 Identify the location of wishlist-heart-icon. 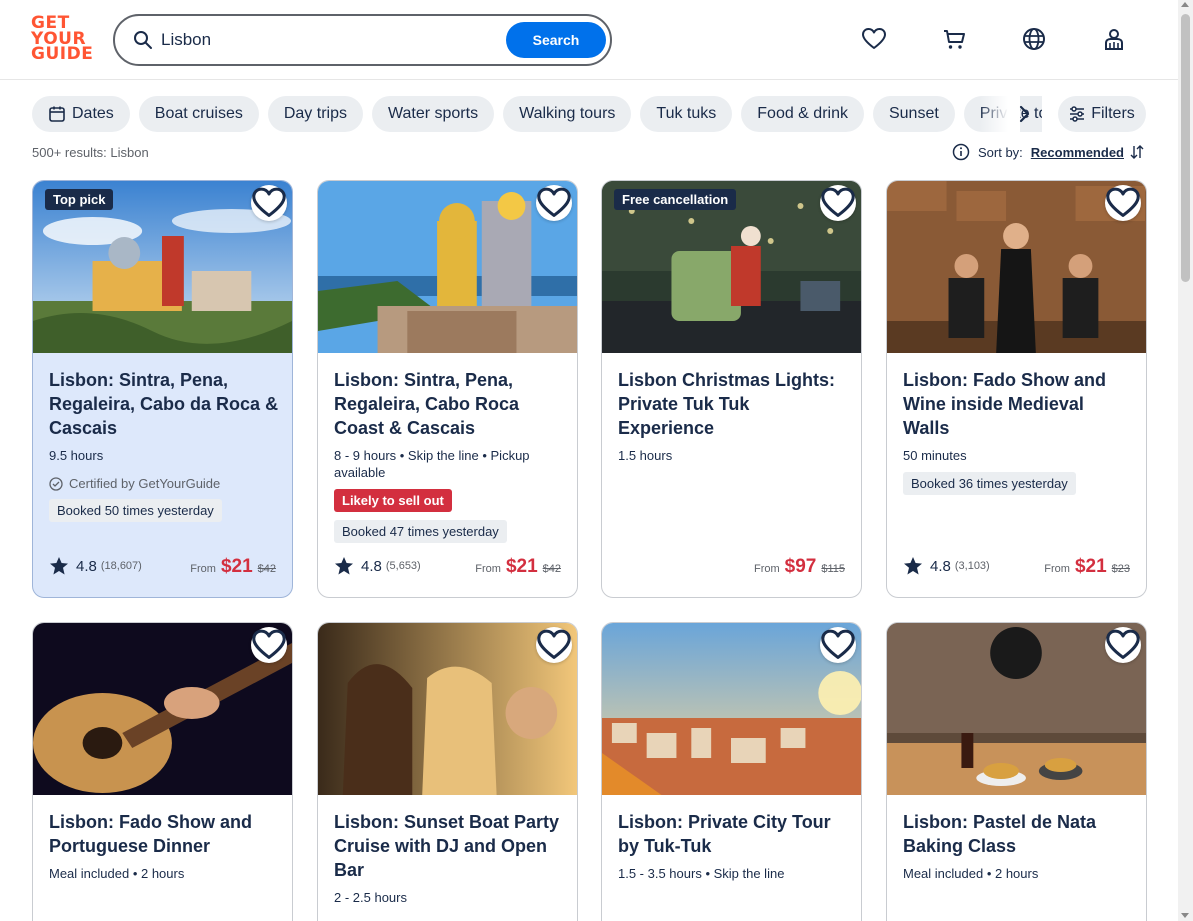
(874, 39).